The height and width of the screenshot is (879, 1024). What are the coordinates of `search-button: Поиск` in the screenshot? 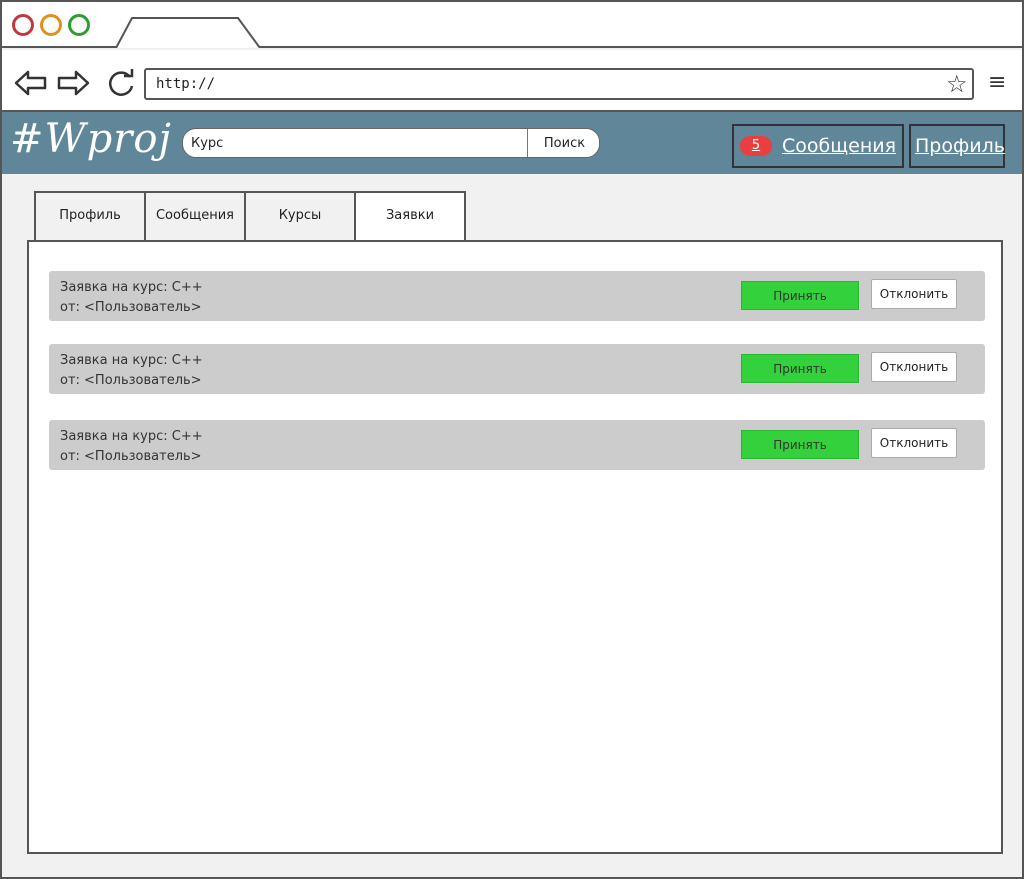 It's located at (563, 143).